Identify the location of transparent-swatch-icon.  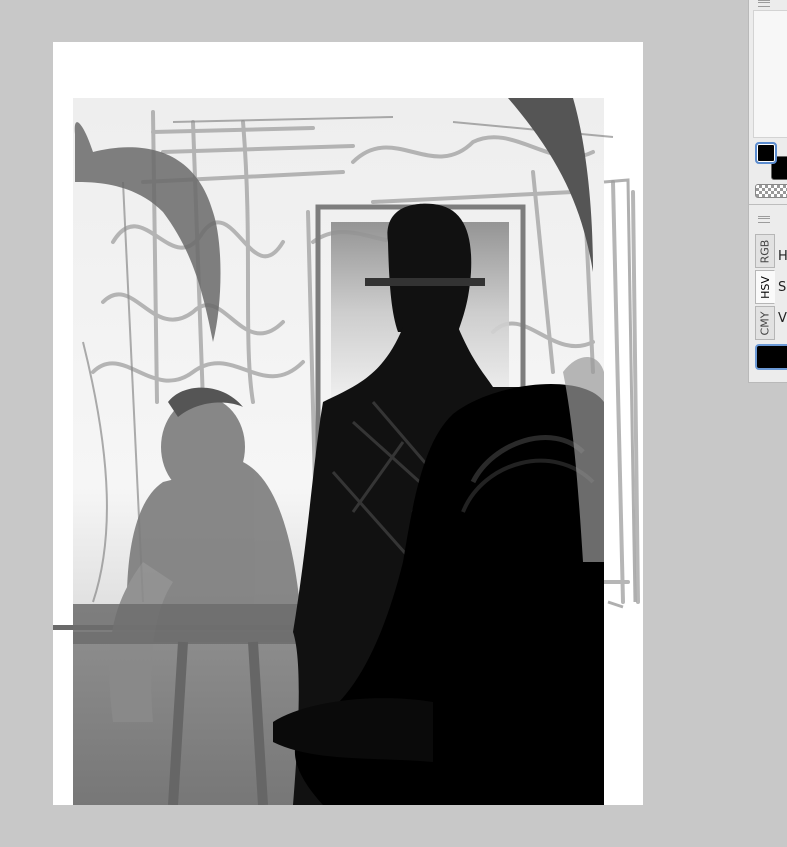
(771, 191).